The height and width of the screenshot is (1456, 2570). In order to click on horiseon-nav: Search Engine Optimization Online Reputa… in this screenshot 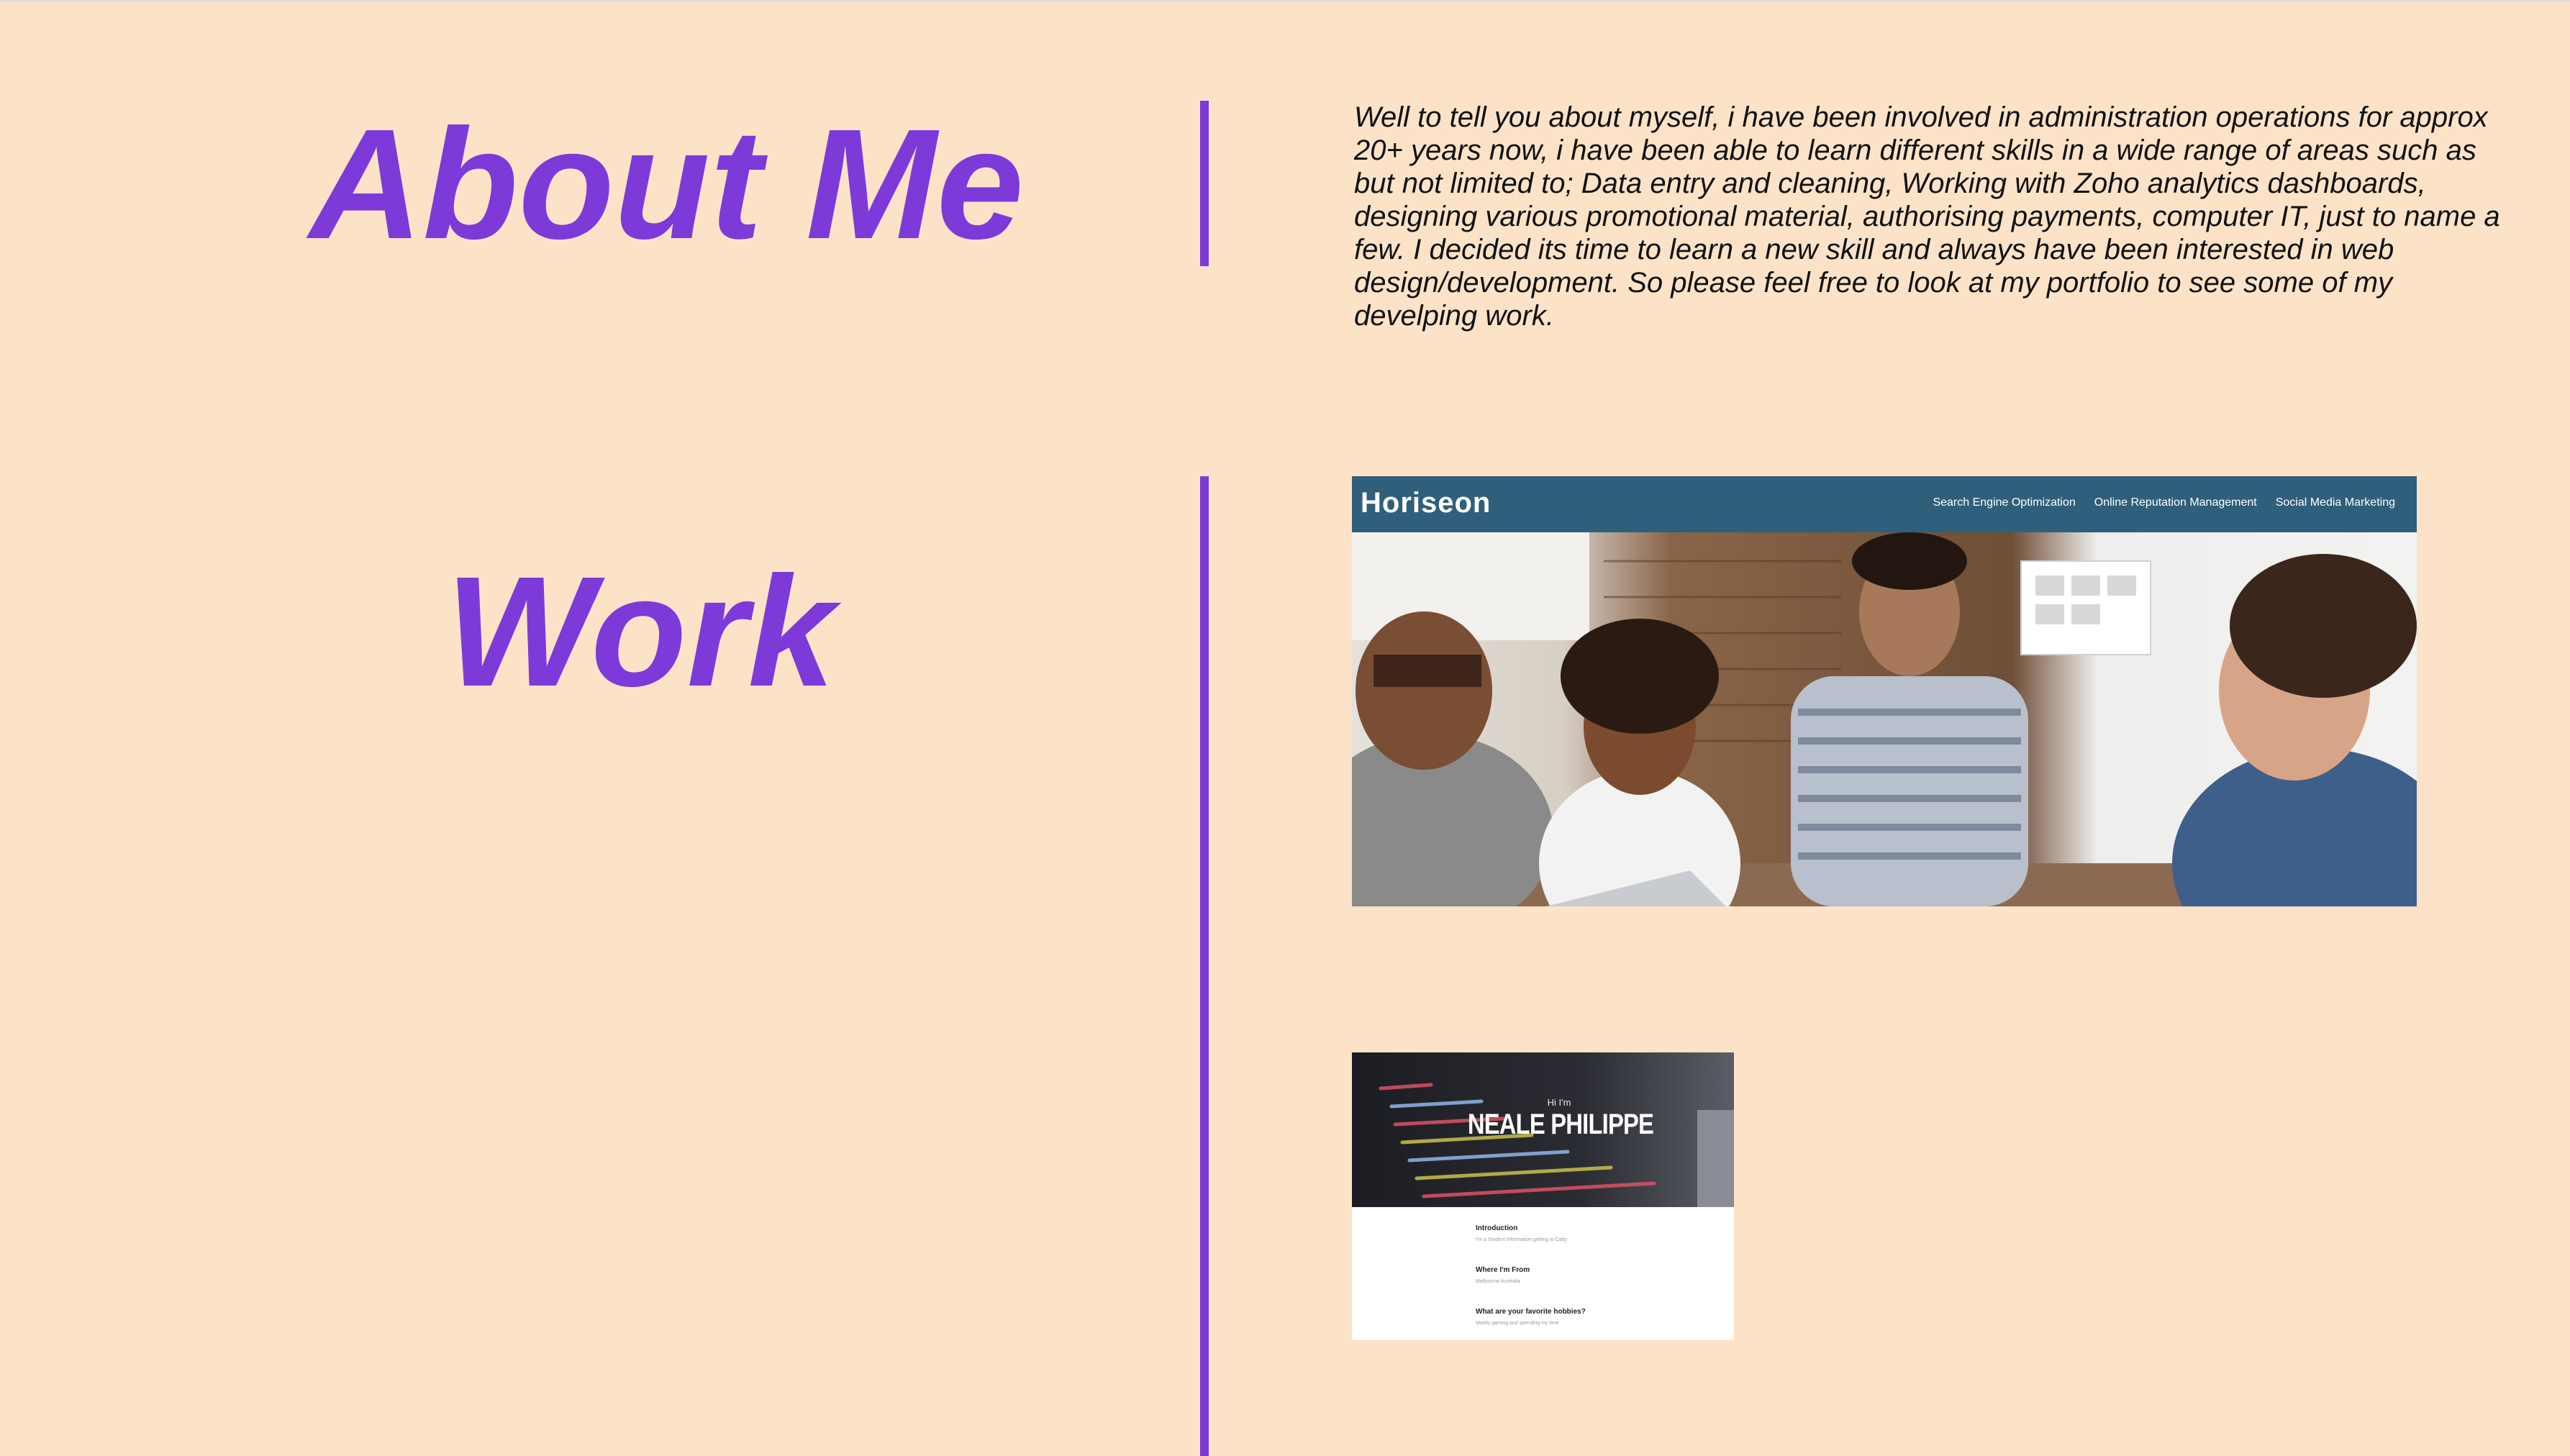, I will do `click(2164, 502)`.